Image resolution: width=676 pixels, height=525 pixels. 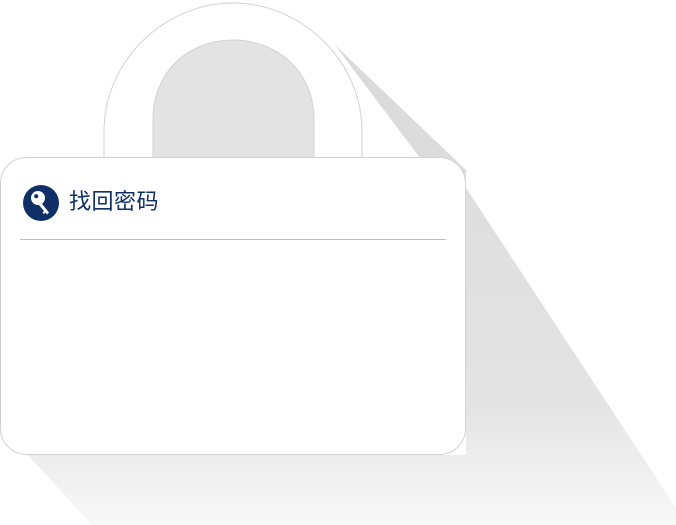 What do you see at coordinates (233, 203) in the screenshot?
I see `card-header: 找回密码` at bounding box center [233, 203].